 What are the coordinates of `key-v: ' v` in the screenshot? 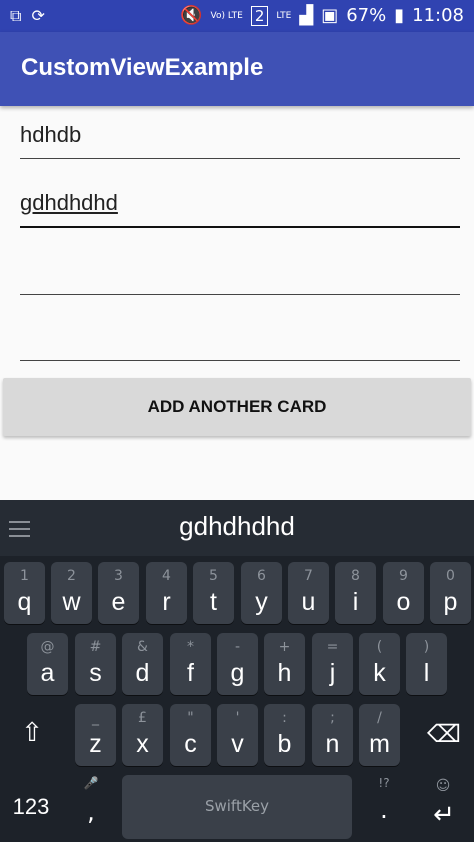 It's located at (237, 735).